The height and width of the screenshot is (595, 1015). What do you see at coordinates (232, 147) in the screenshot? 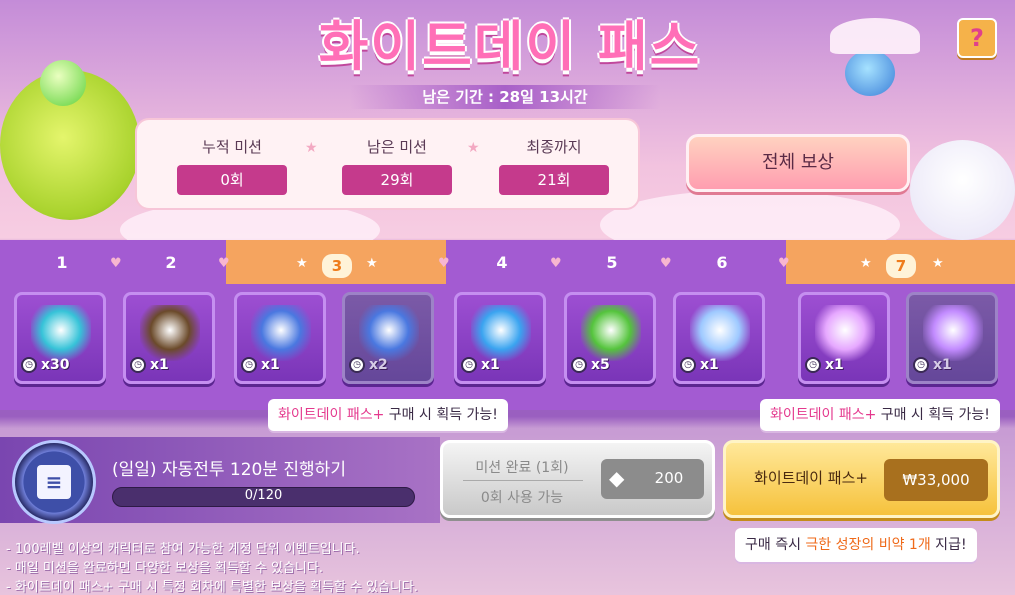
I see `stat-label: 누적 미션` at bounding box center [232, 147].